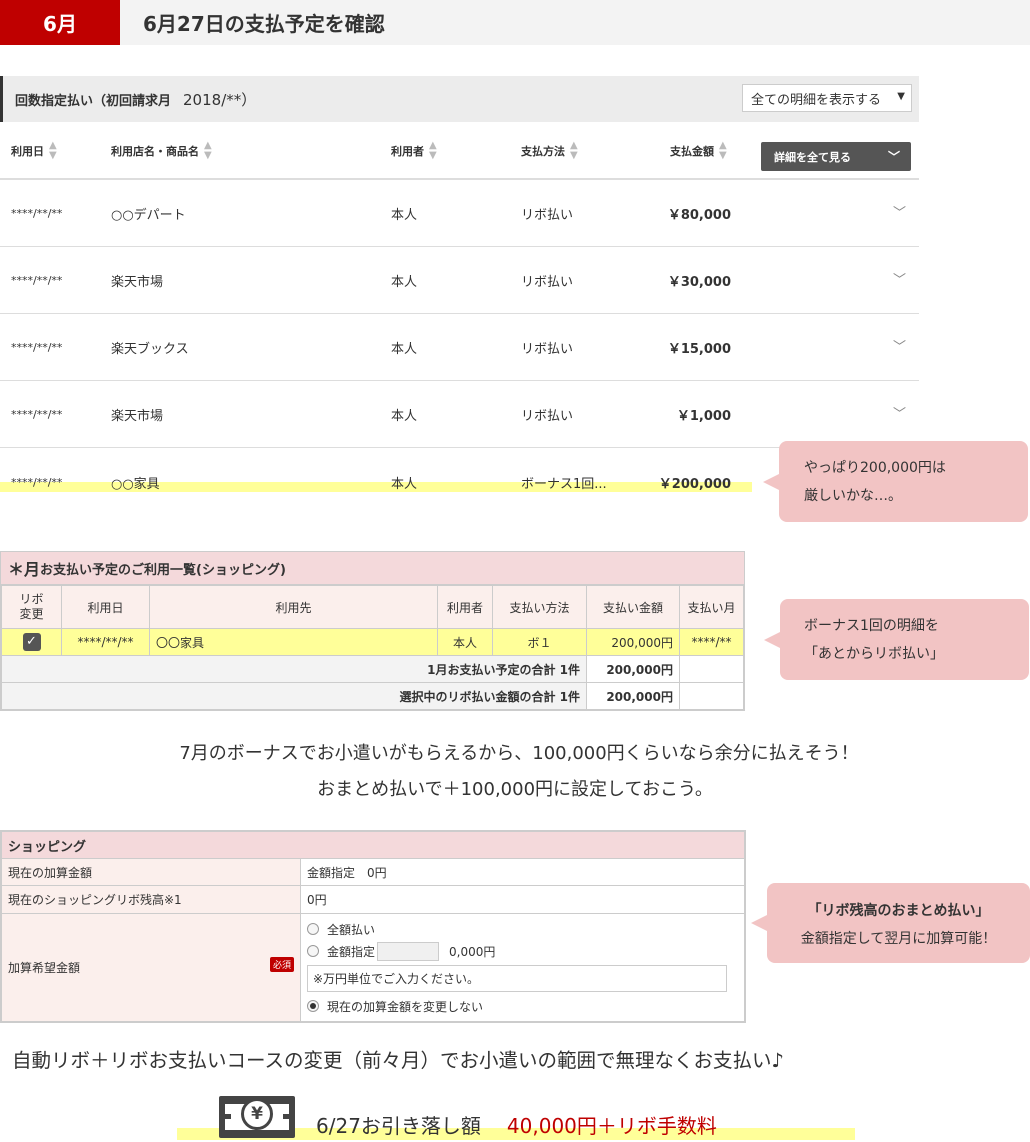 The image size is (1030, 1142). I want to click on col-amount: 支払金額 ▲ ▼, so click(698, 151).